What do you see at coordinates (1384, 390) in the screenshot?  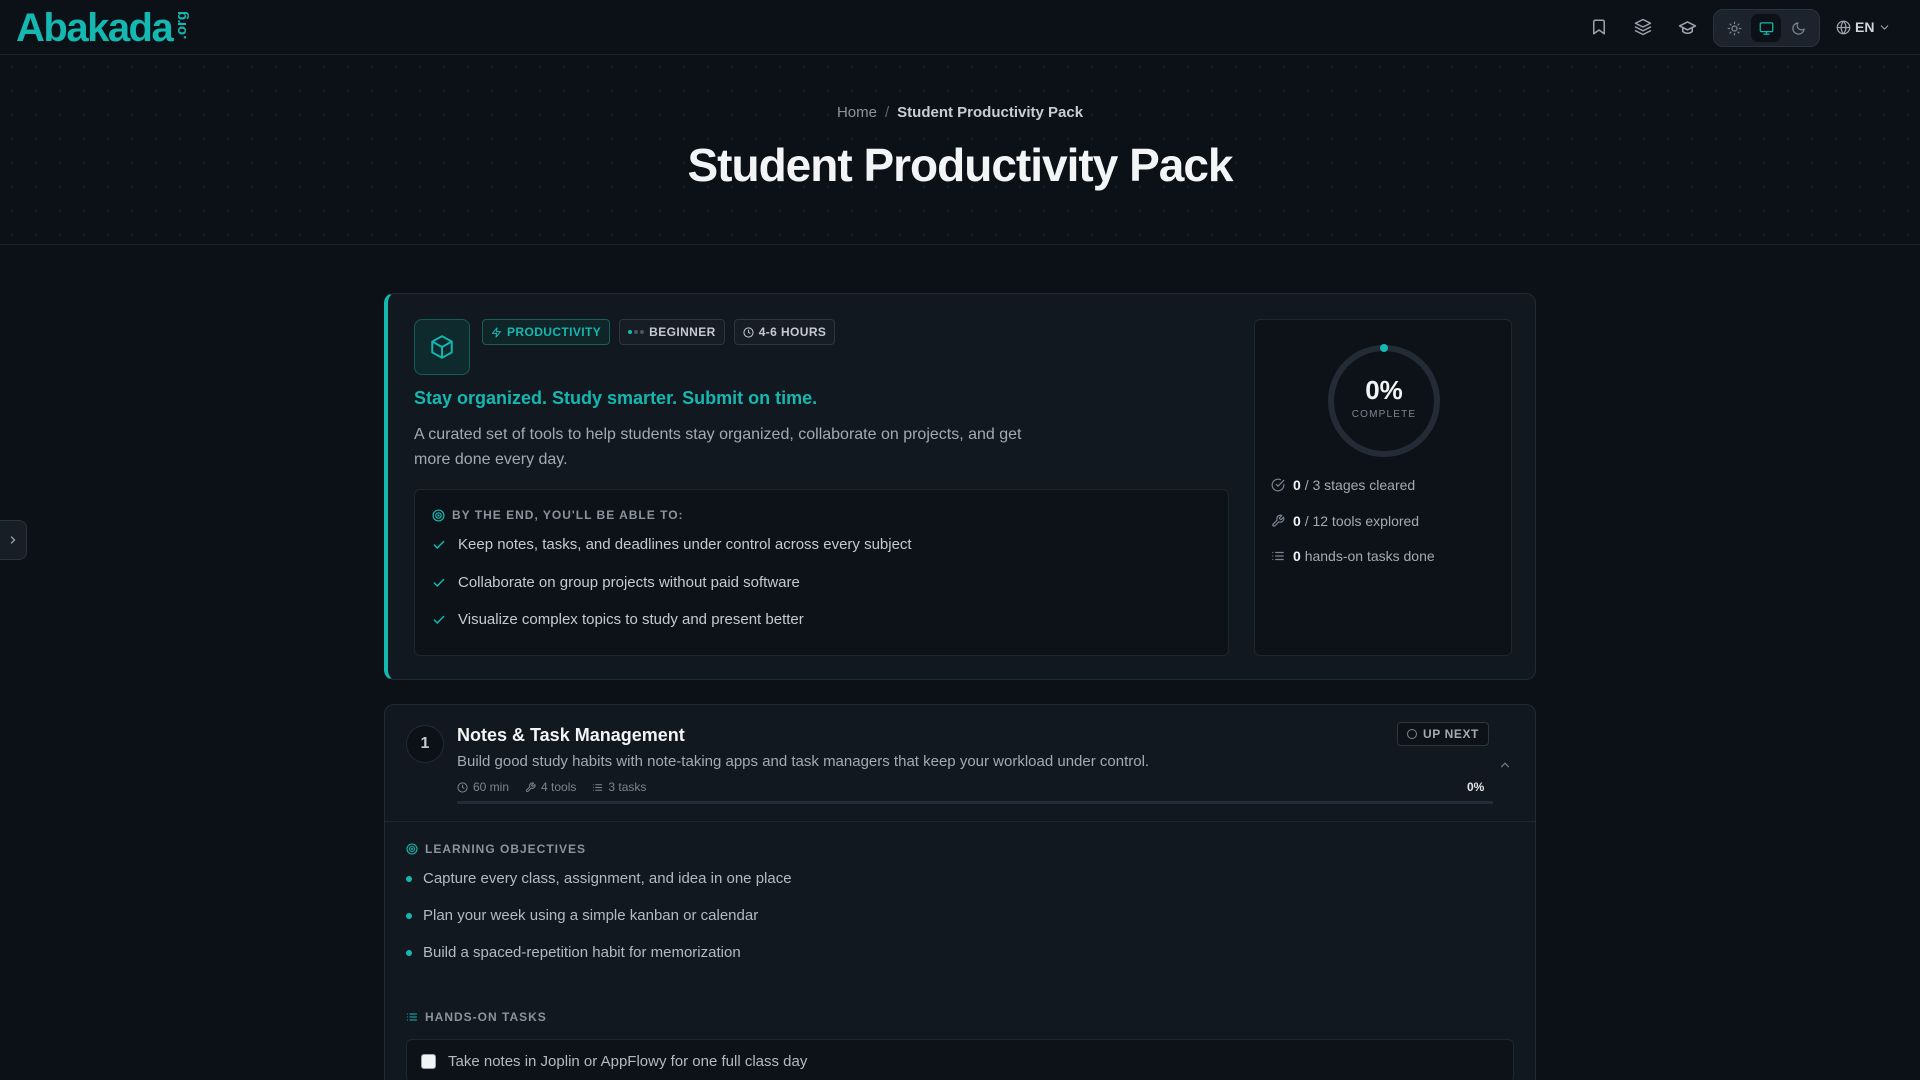 I see `progress-percent: 0%` at bounding box center [1384, 390].